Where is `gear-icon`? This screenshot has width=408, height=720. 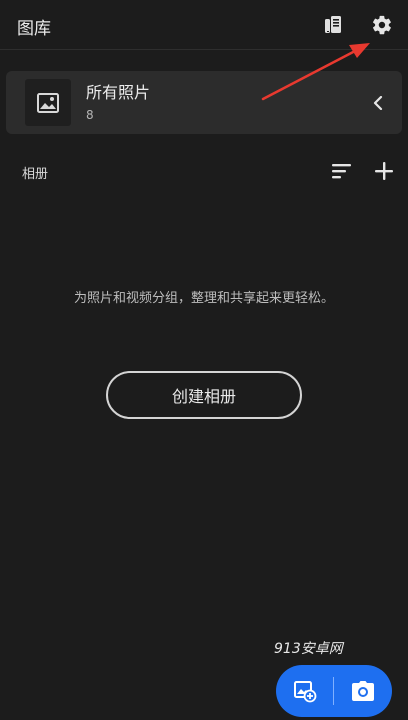
gear-icon is located at coordinates (382, 25).